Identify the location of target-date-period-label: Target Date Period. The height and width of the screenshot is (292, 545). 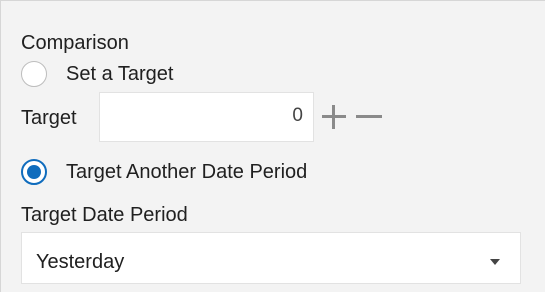
(104, 215).